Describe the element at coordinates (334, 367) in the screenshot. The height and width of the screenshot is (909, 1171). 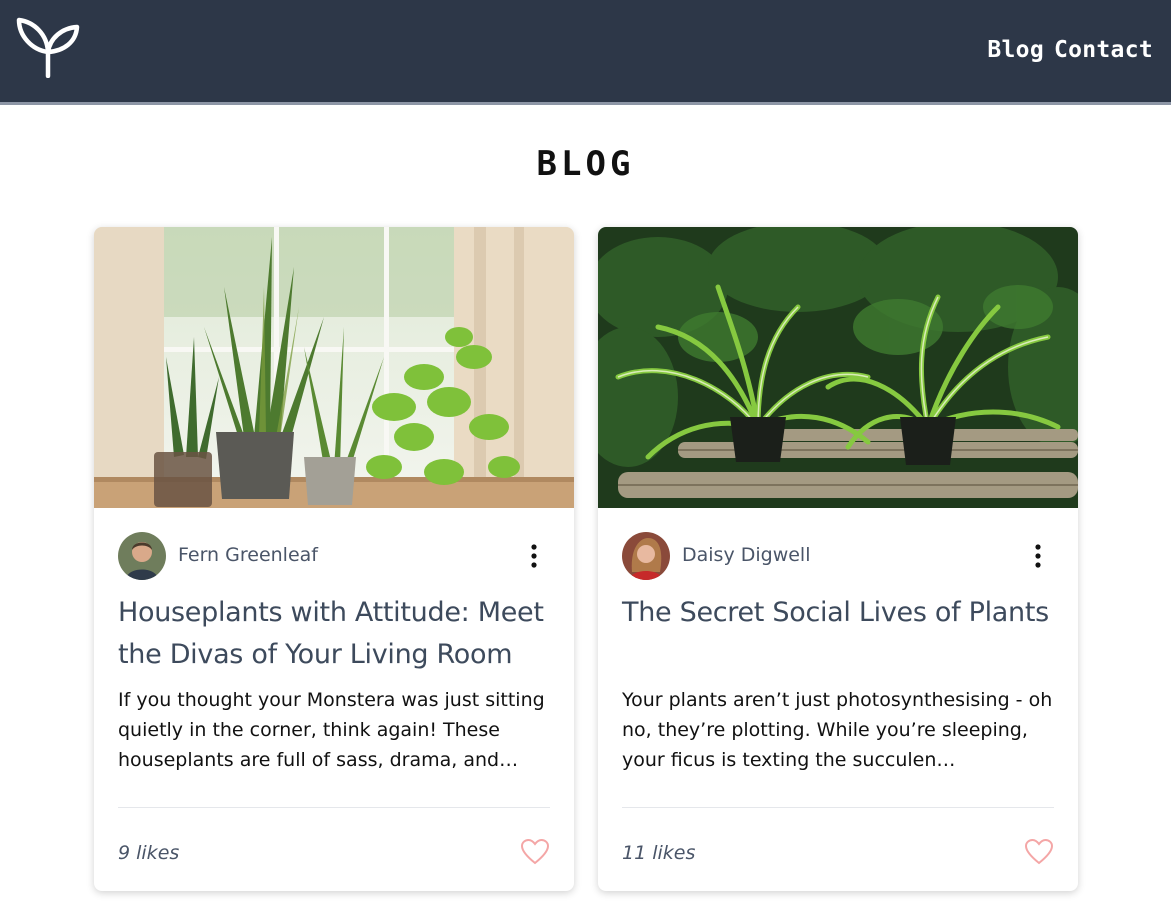
I see `houseplants-photo` at that location.